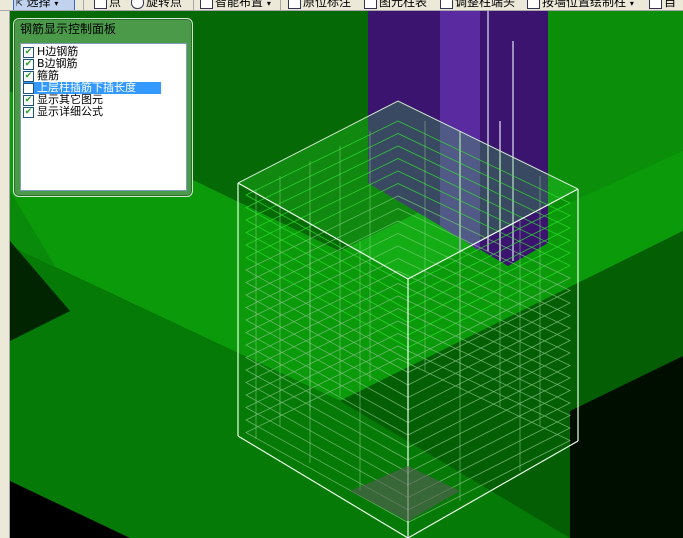  What do you see at coordinates (28, 88) in the screenshot?
I see `checkbox` at bounding box center [28, 88].